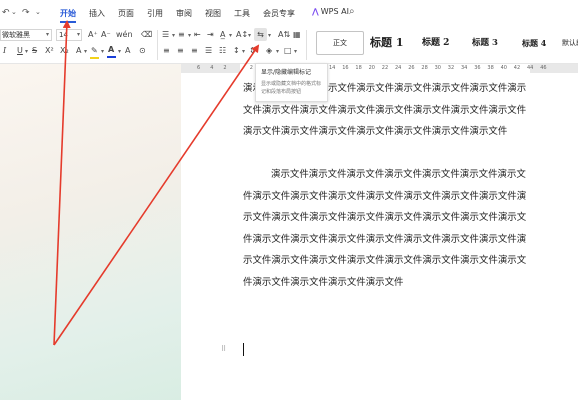 The image size is (578, 400). I want to click on text-direction-icon: A⇅, so click(284, 35).